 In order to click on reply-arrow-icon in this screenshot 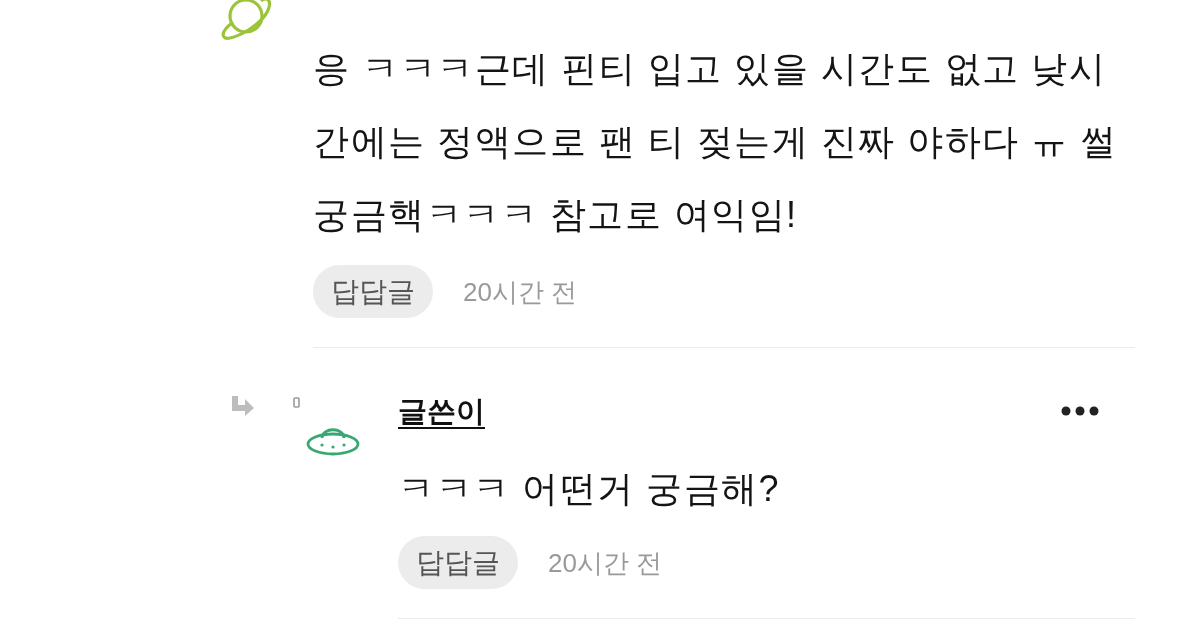, I will do `click(242, 406)`.